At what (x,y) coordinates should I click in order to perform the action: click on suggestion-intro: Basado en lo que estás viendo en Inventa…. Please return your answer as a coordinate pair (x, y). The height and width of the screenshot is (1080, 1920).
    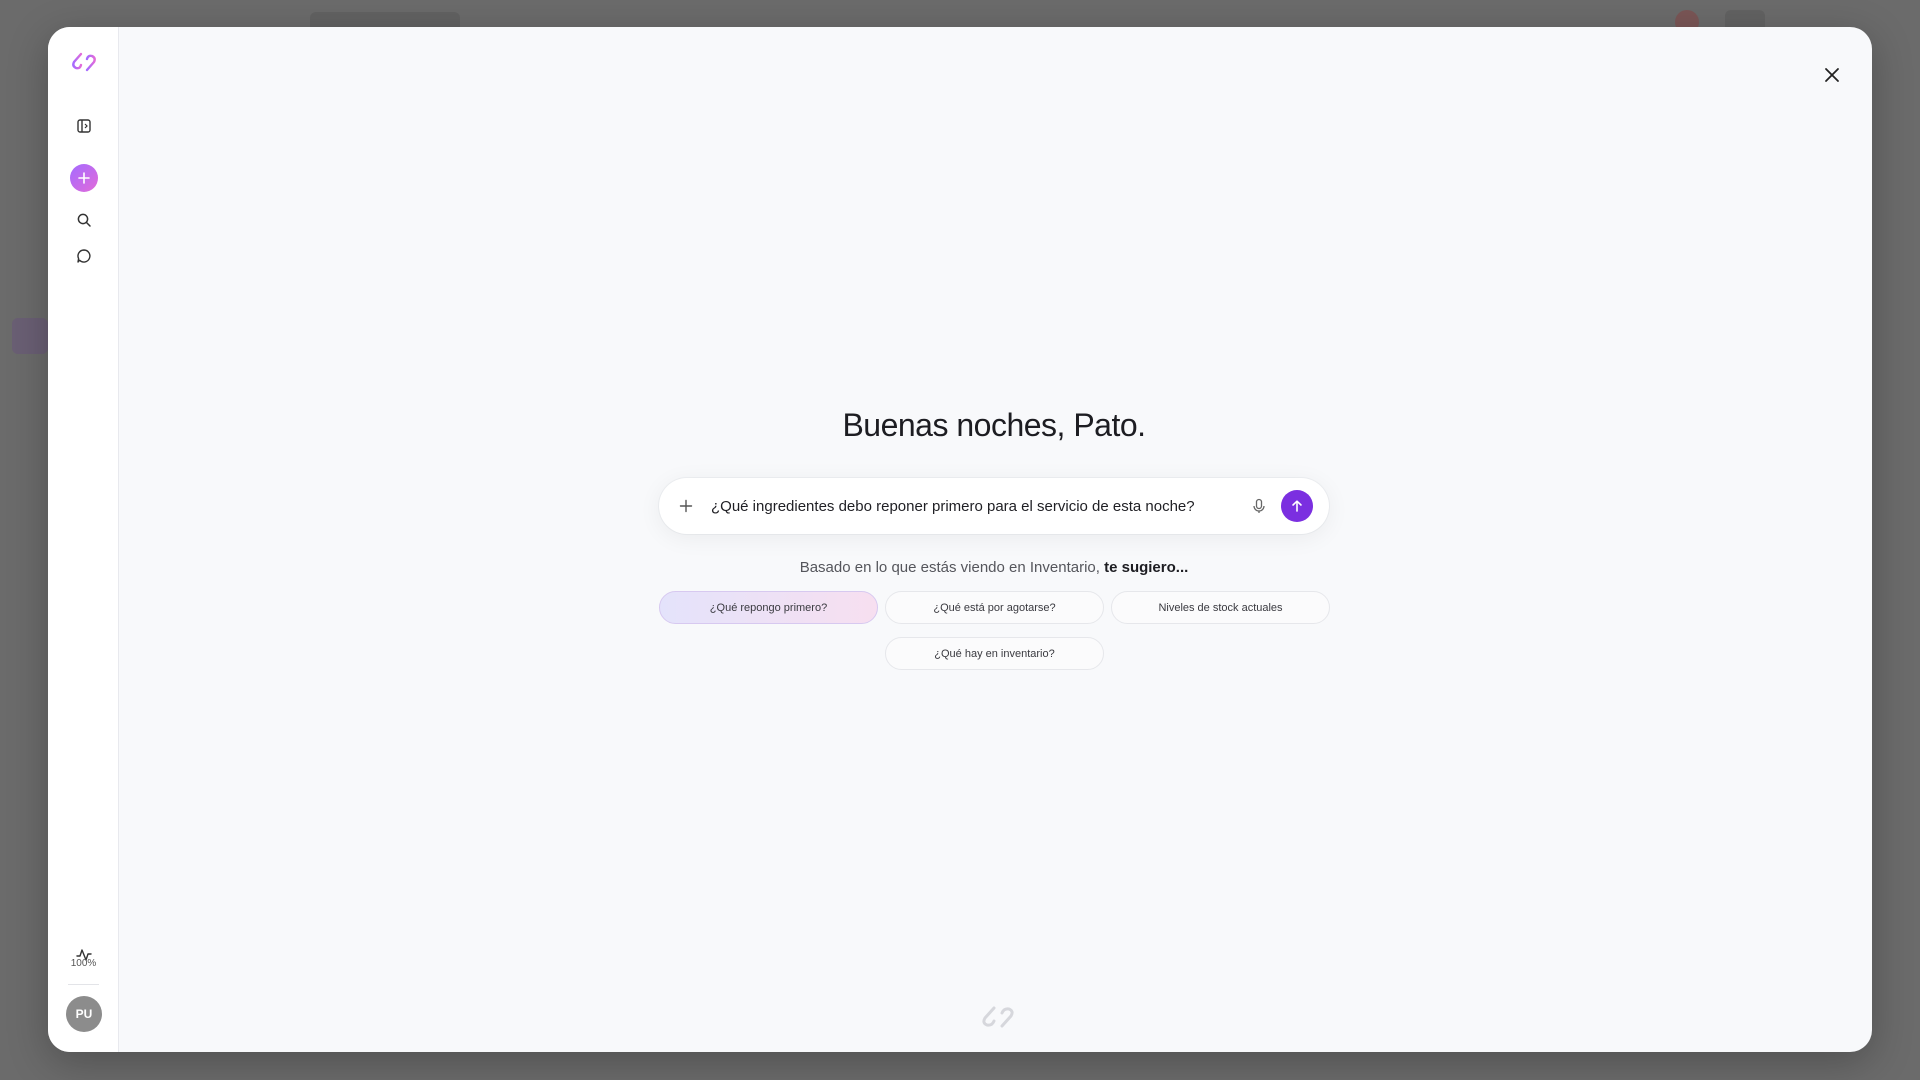
    Looking at the image, I should click on (994, 567).